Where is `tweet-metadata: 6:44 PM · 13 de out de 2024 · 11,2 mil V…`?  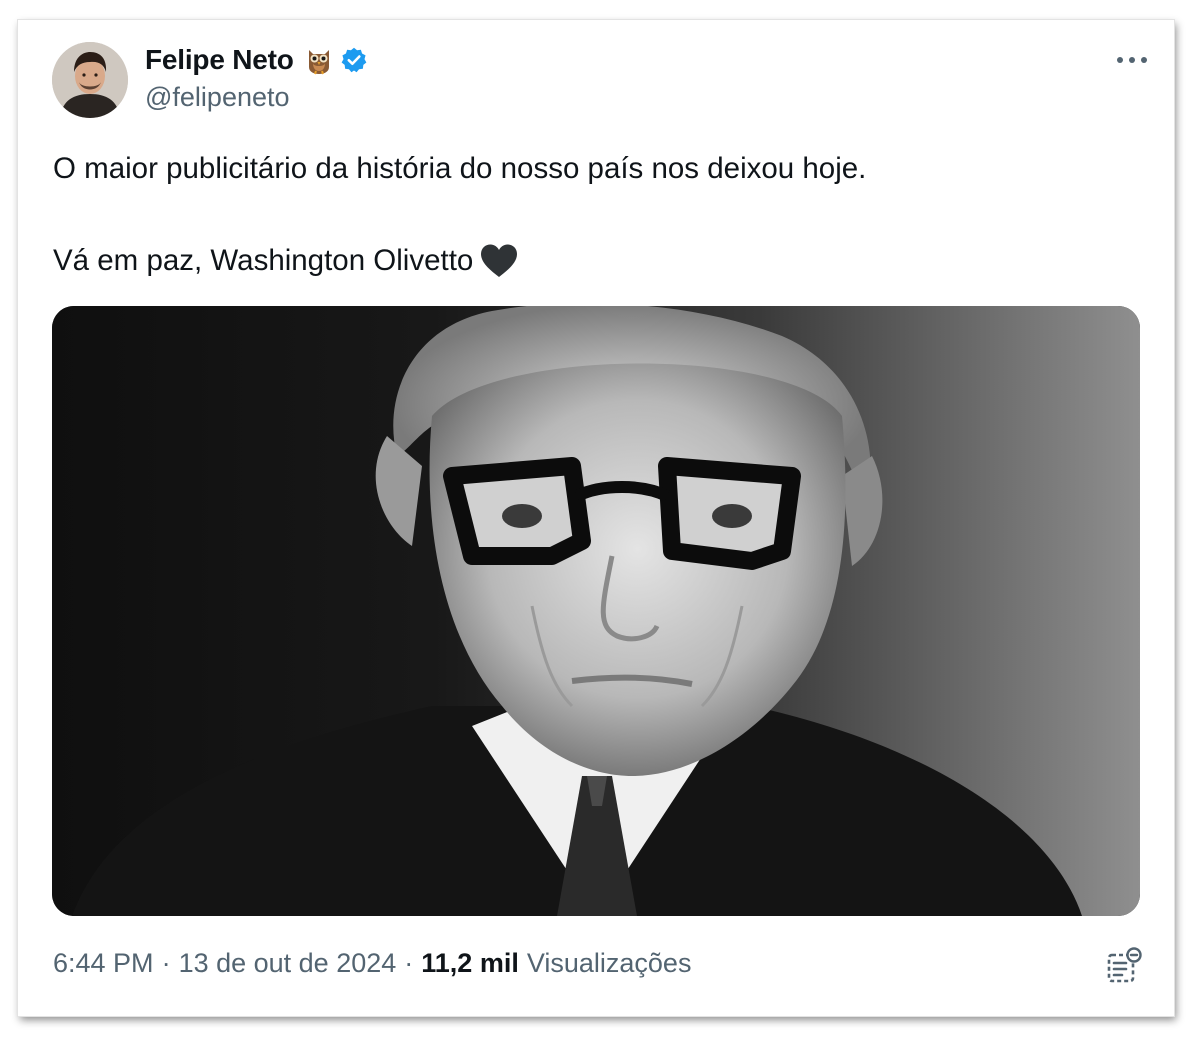
tweet-metadata: 6:44 PM · 13 de out de 2024 · 11,2 mil V… is located at coordinates (372, 963).